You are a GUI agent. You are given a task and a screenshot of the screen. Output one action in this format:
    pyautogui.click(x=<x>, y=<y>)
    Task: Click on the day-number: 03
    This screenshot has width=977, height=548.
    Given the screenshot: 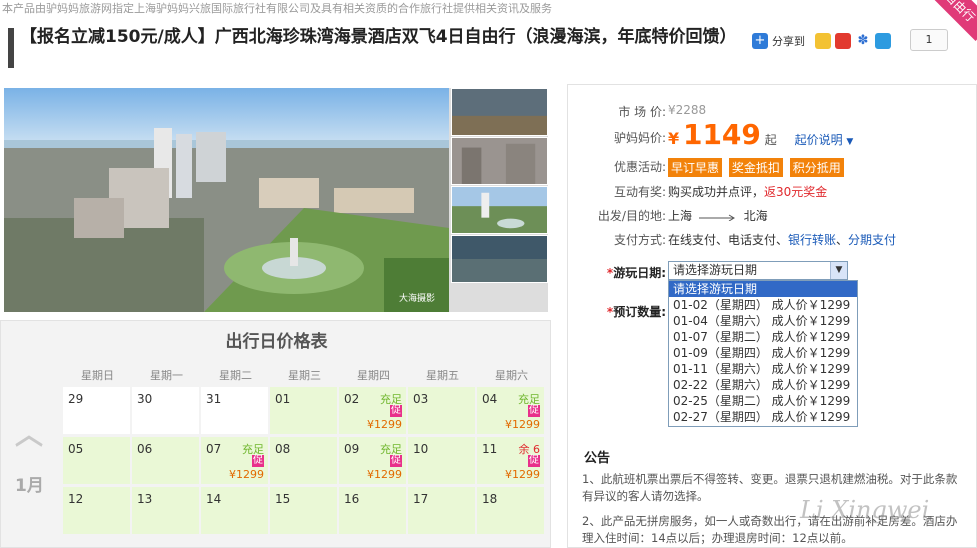 What is the action you would take?
    pyautogui.click(x=421, y=399)
    